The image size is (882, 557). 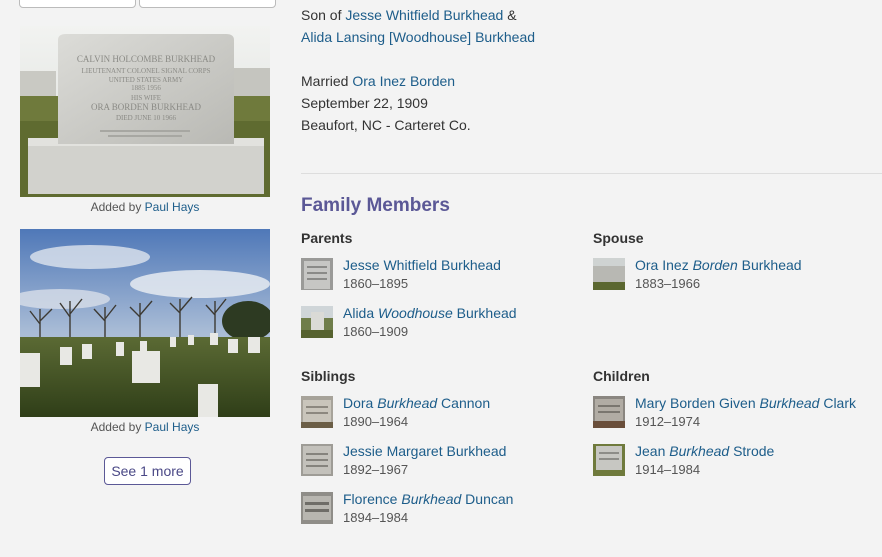 I want to click on member-dates: 1890–1964, so click(x=376, y=421).